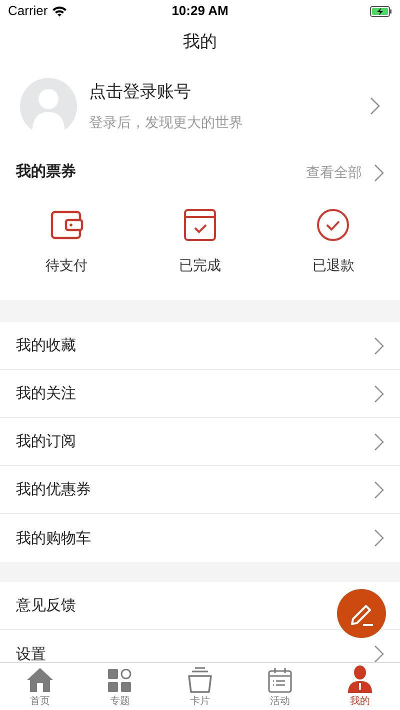 This screenshot has height=710, width=400. Describe the element at coordinates (46, 393) in the screenshot. I see `menu-label: 我的关注` at that location.